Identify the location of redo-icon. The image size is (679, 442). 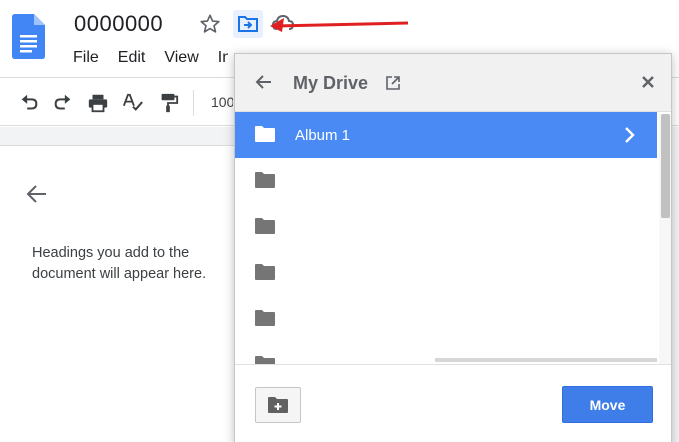
(63, 103).